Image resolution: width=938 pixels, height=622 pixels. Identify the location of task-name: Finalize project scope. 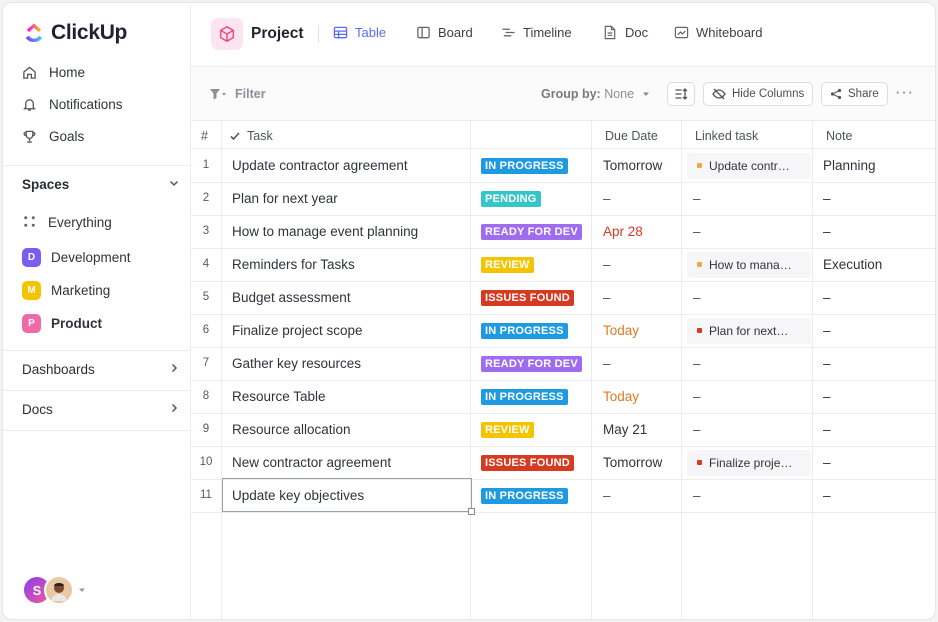
(297, 330).